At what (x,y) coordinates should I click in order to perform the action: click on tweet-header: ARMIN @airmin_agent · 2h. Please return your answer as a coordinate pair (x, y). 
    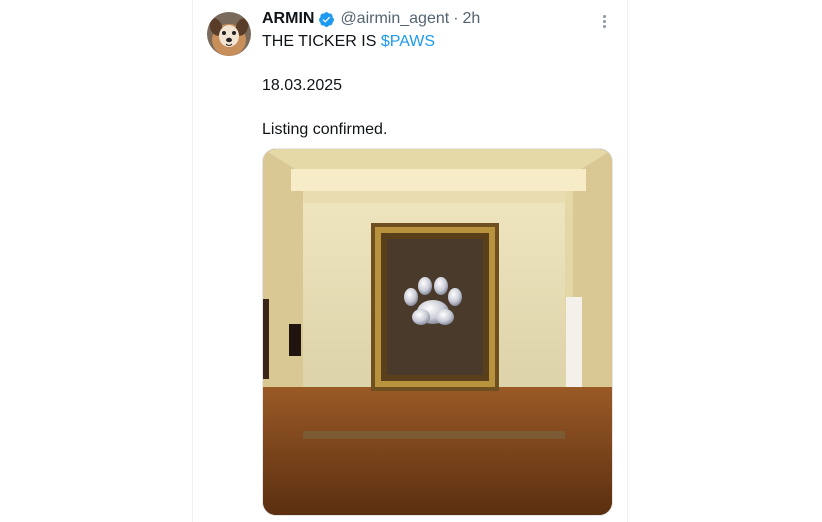
    Looking at the image, I should click on (371, 19).